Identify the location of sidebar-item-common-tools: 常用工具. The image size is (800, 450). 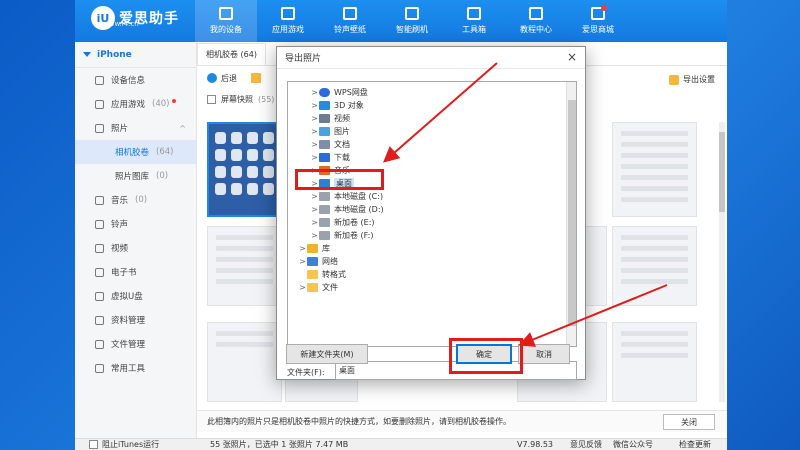
(135, 368).